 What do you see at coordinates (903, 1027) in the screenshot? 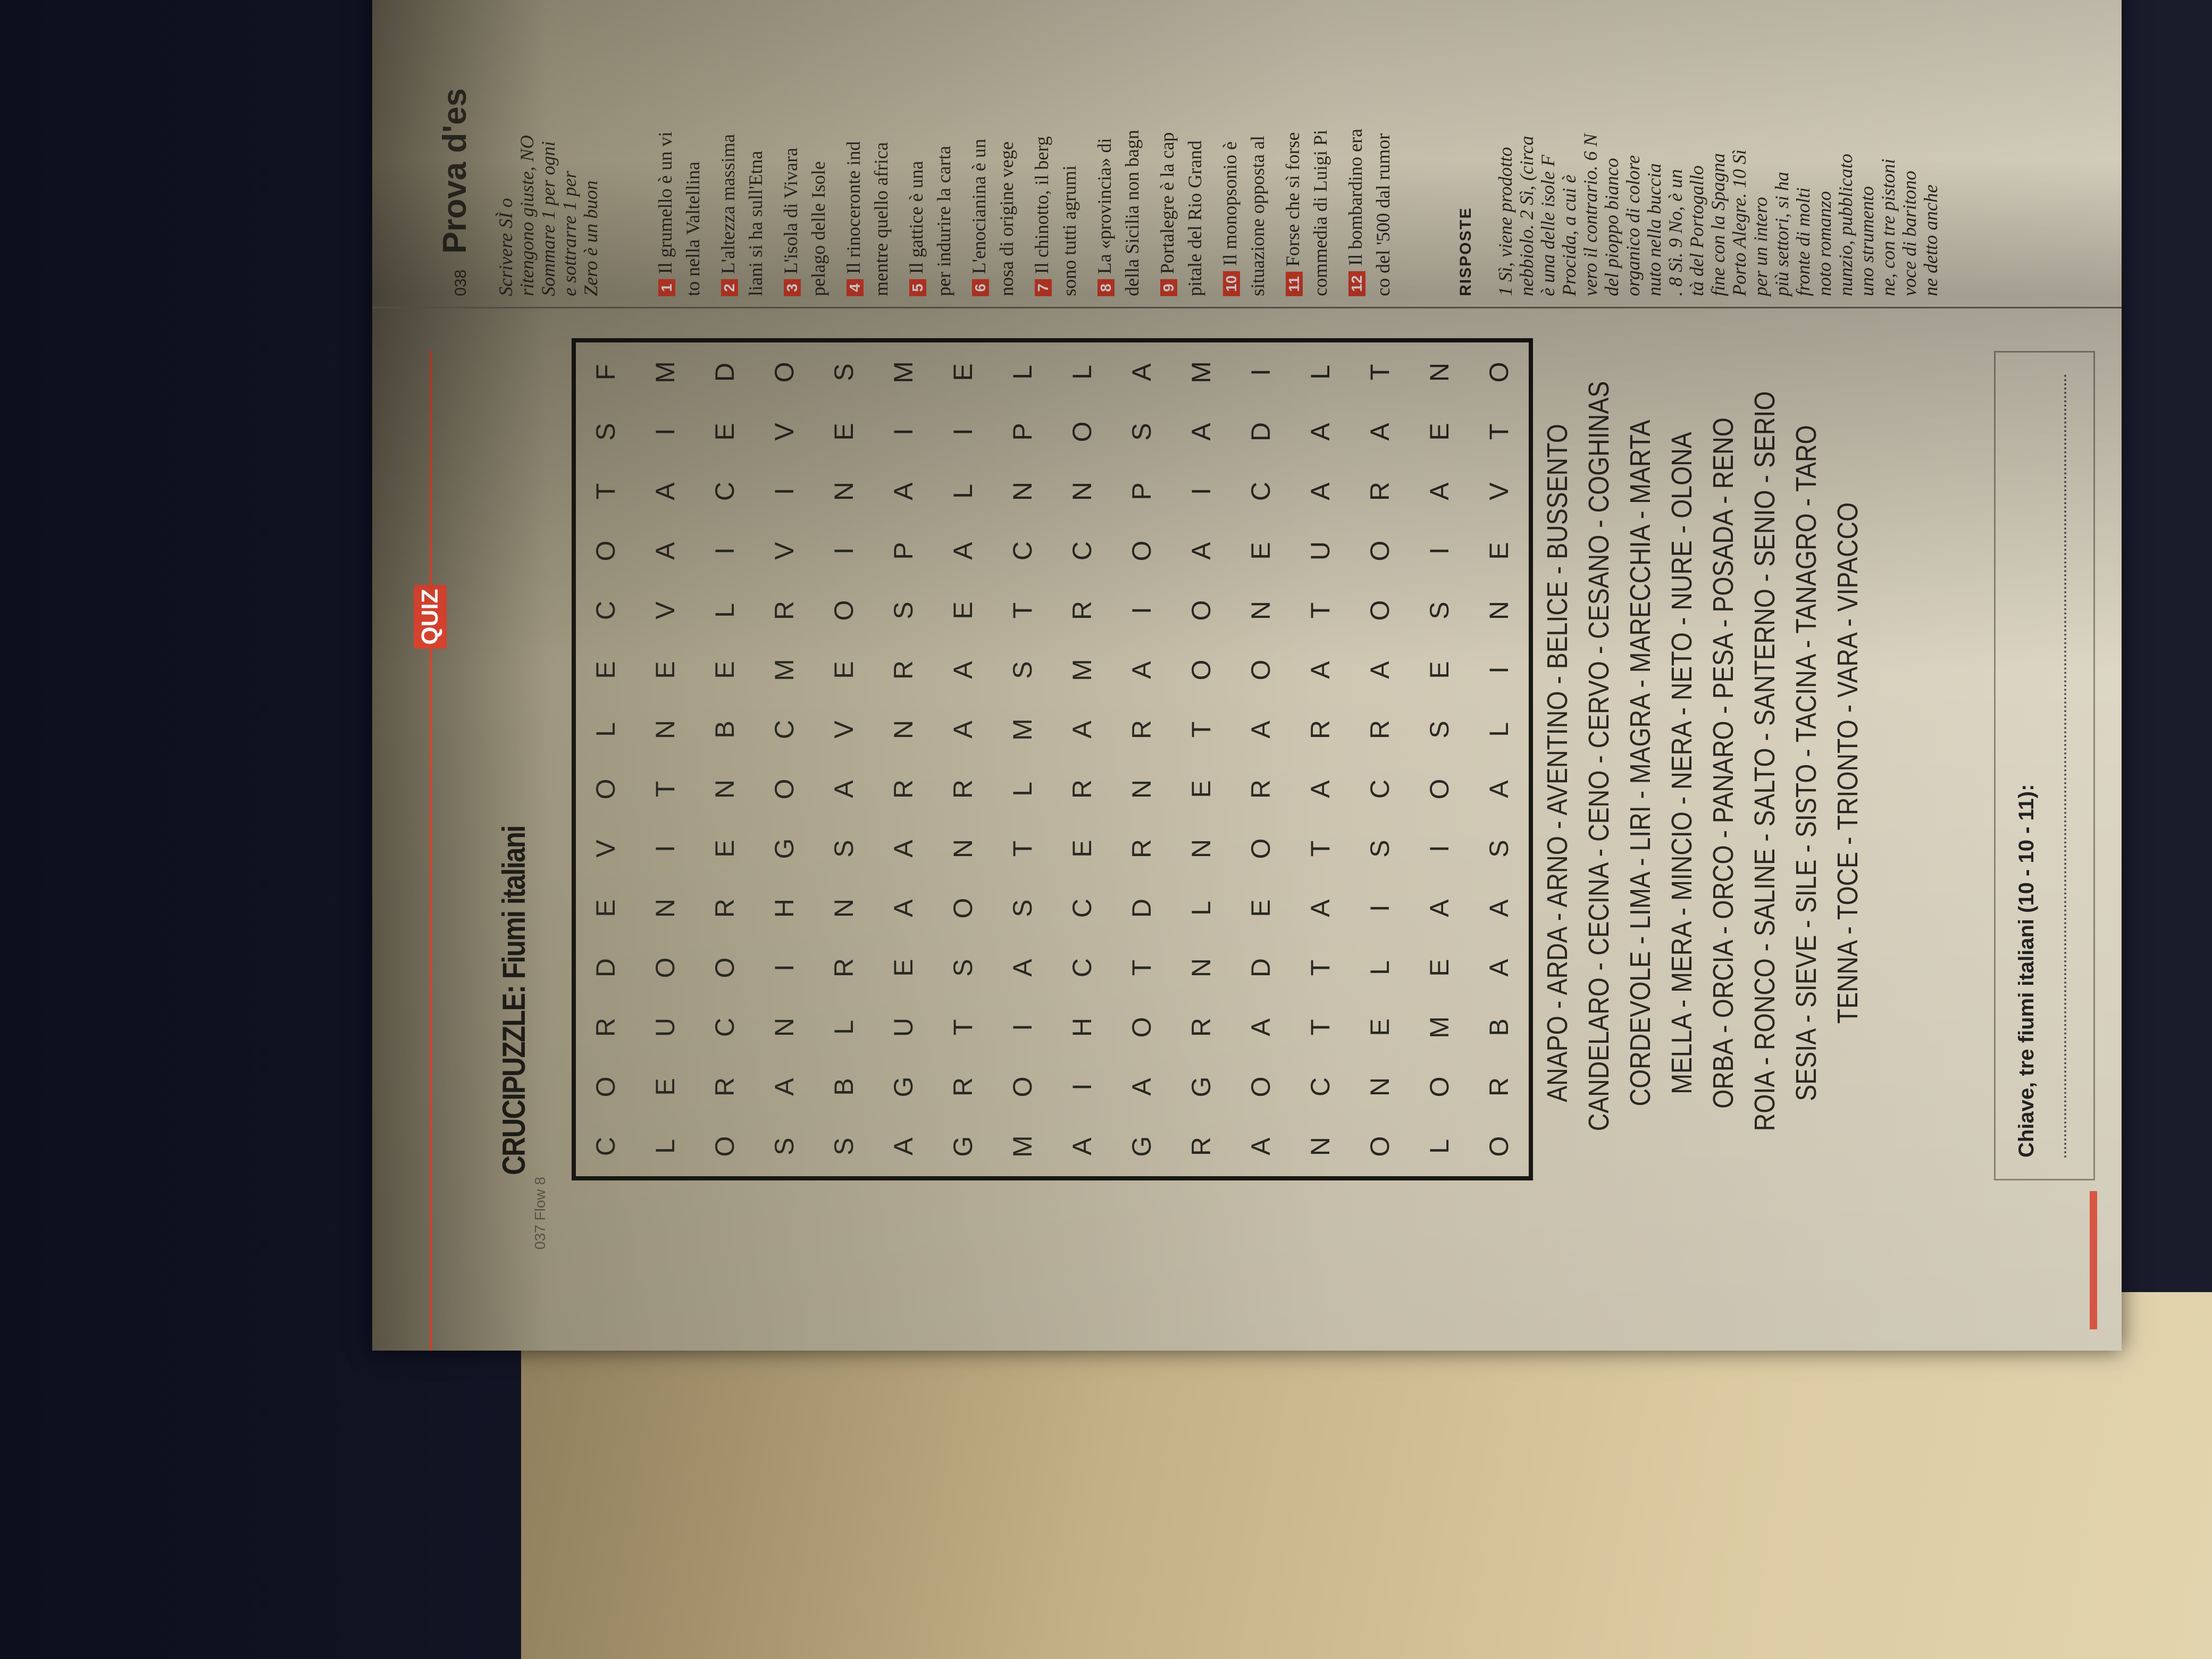
I see `grid-cell: U` at bounding box center [903, 1027].